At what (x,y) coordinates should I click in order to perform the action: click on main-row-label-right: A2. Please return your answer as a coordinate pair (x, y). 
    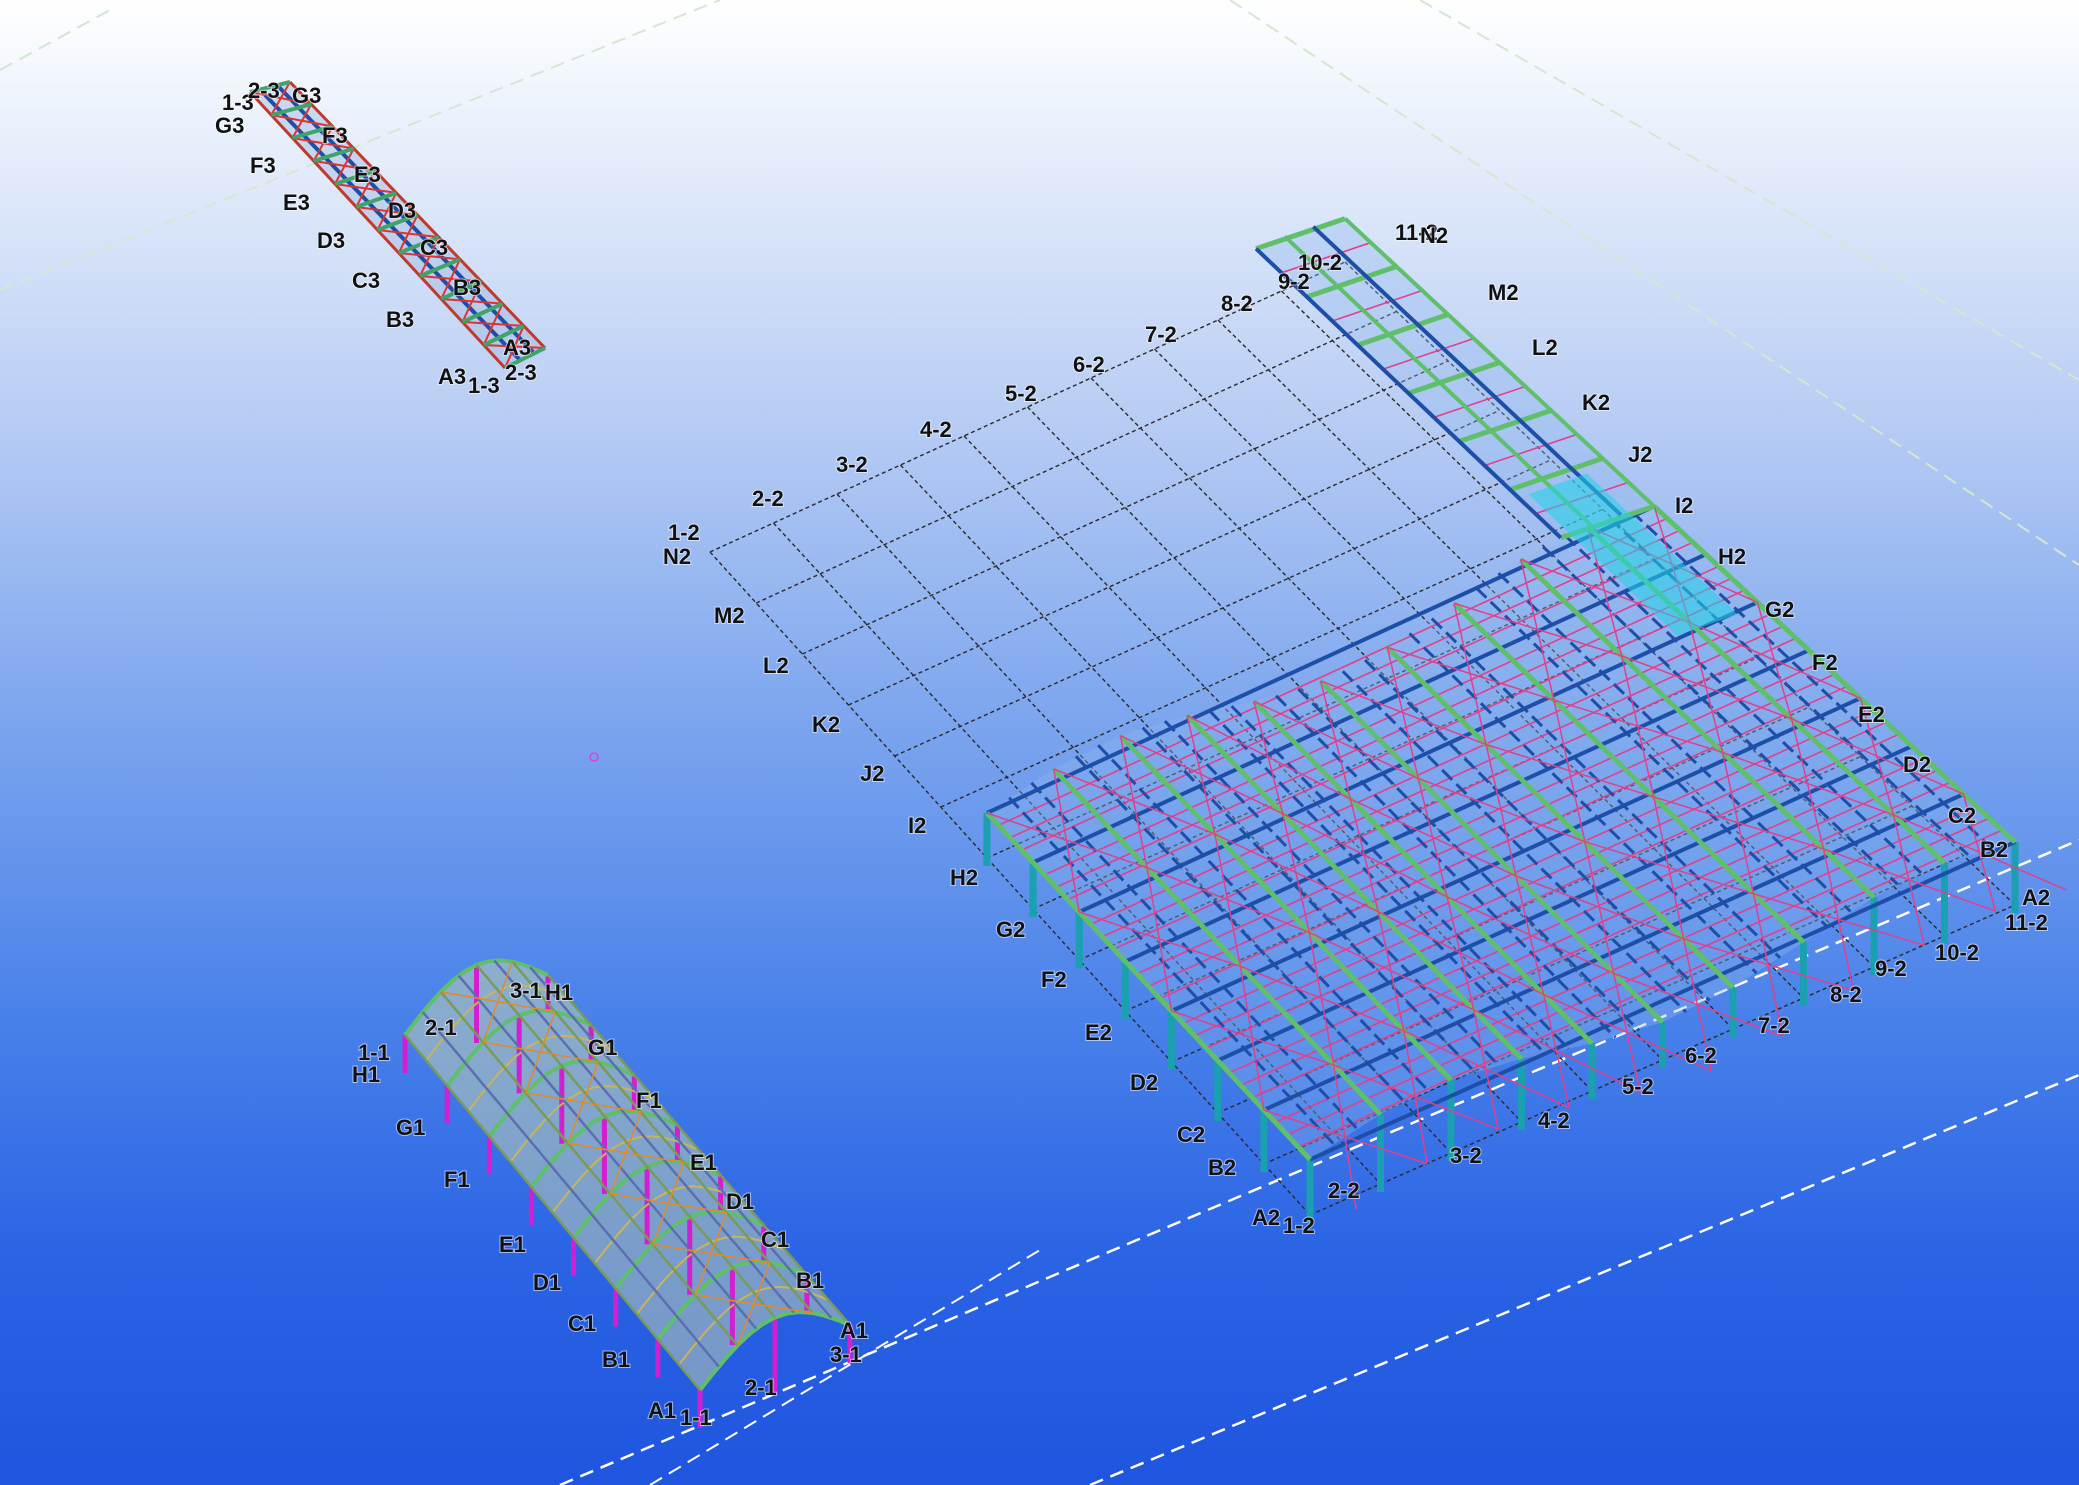
    Looking at the image, I should click on (2036, 897).